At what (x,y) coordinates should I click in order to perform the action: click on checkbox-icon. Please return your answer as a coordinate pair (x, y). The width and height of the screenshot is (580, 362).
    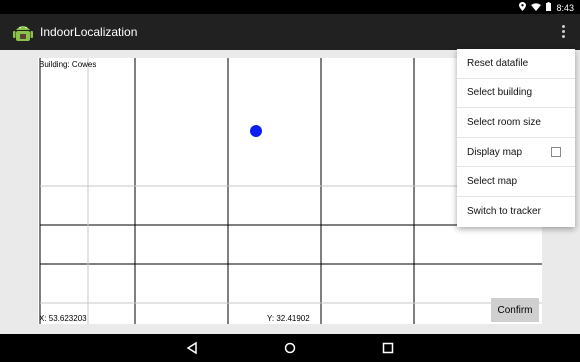
    Looking at the image, I should click on (556, 152).